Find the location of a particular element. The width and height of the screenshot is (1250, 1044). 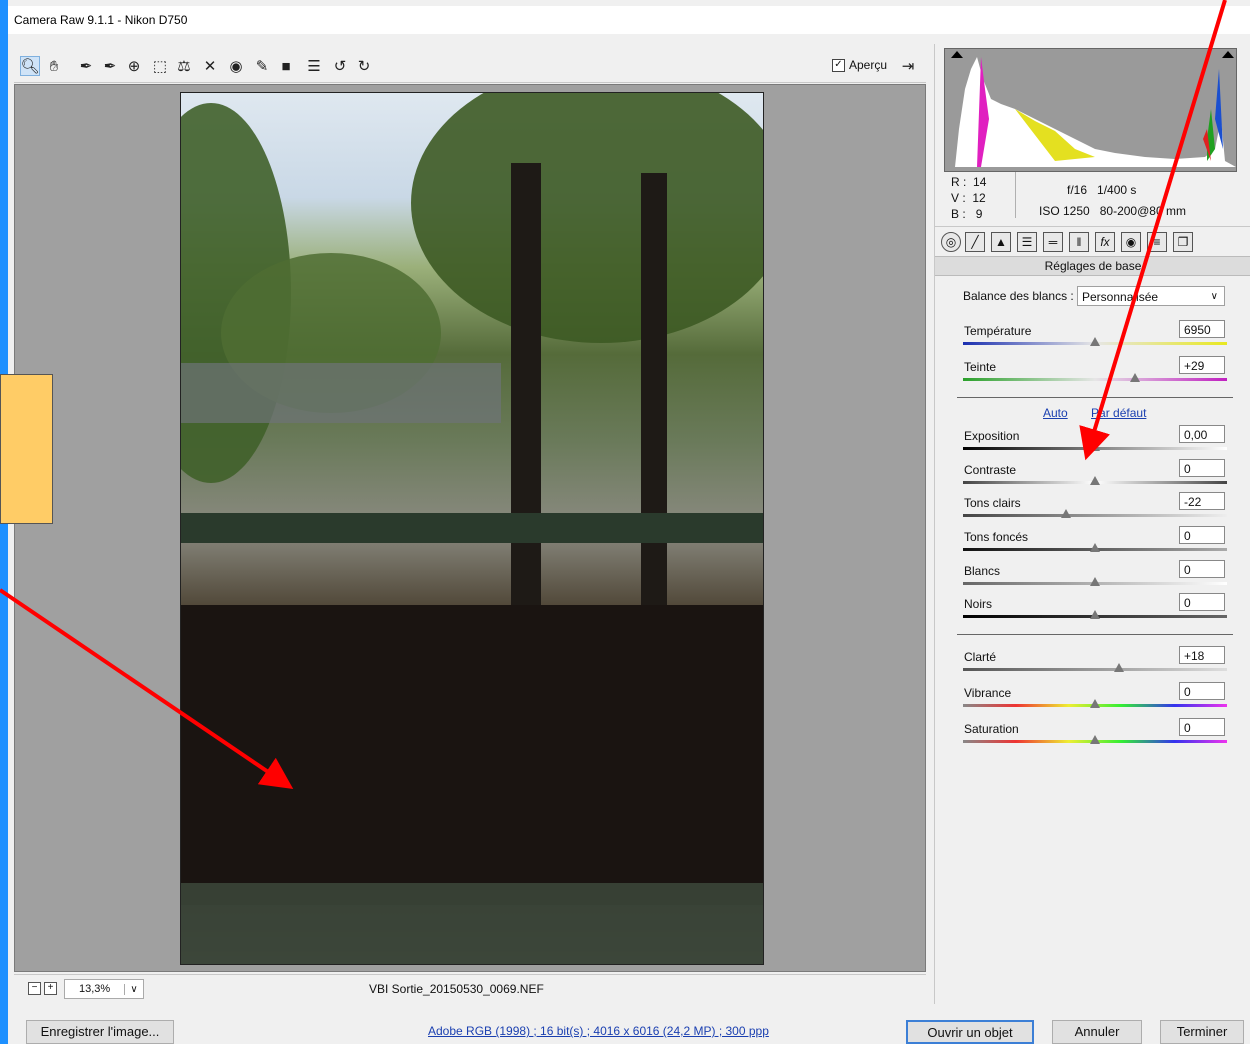

temperature-value-input: 6950 is located at coordinates (1202, 329).